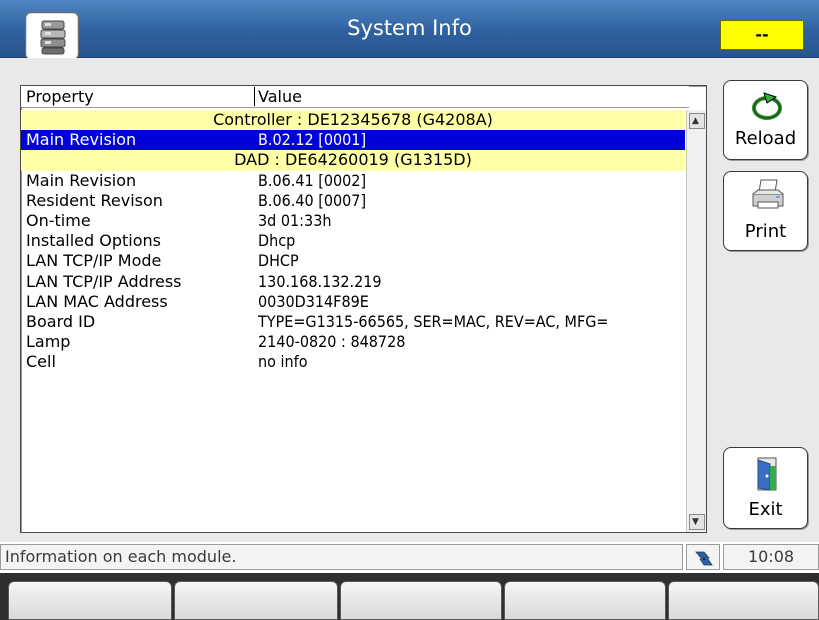 This screenshot has height=620, width=819. What do you see at coordinates (94, 200) in the screenshot?
I see `row-property: Resident Revison` at bounding box center [94, 200].